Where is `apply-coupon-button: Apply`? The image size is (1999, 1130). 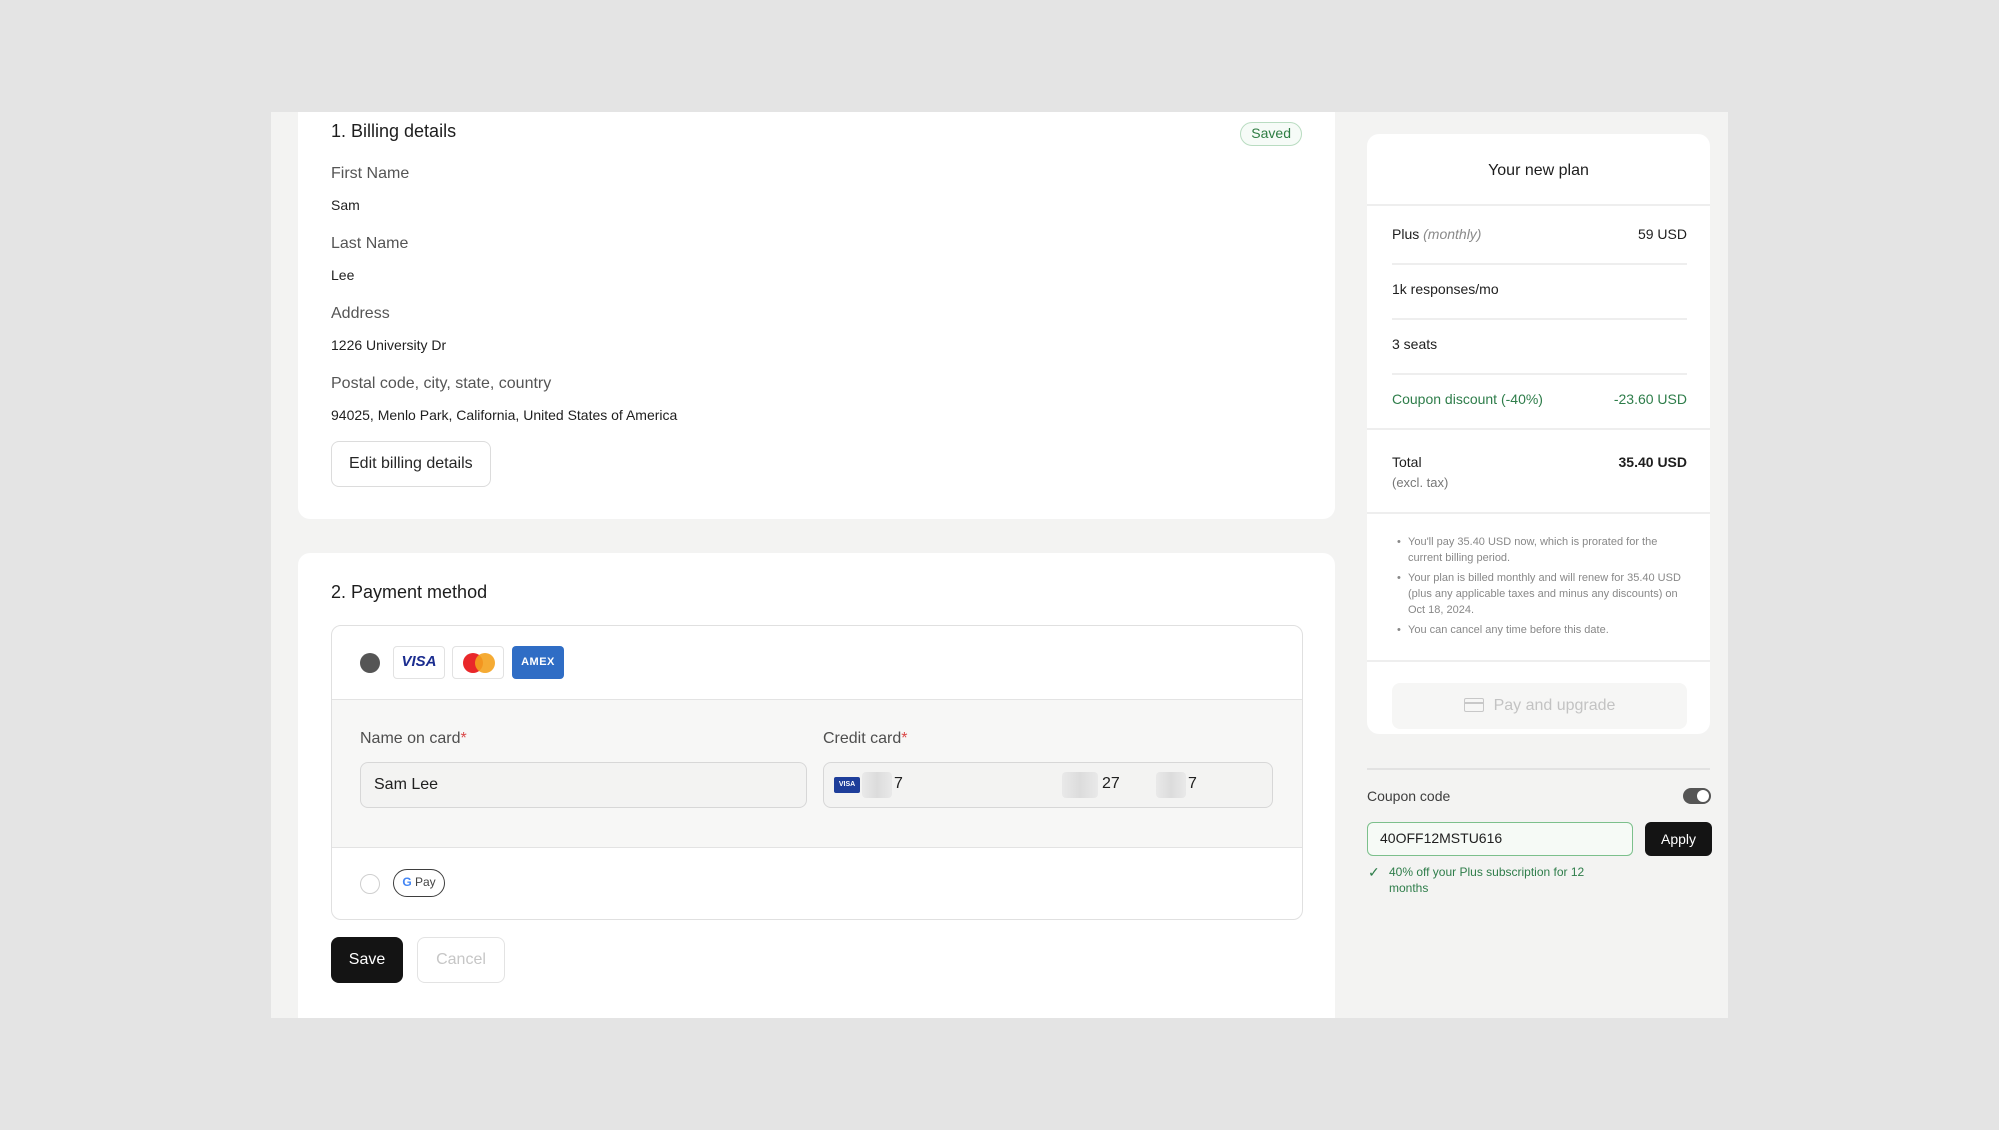 apply-coupon-button: Apply is located at coordinates (1678, 839).